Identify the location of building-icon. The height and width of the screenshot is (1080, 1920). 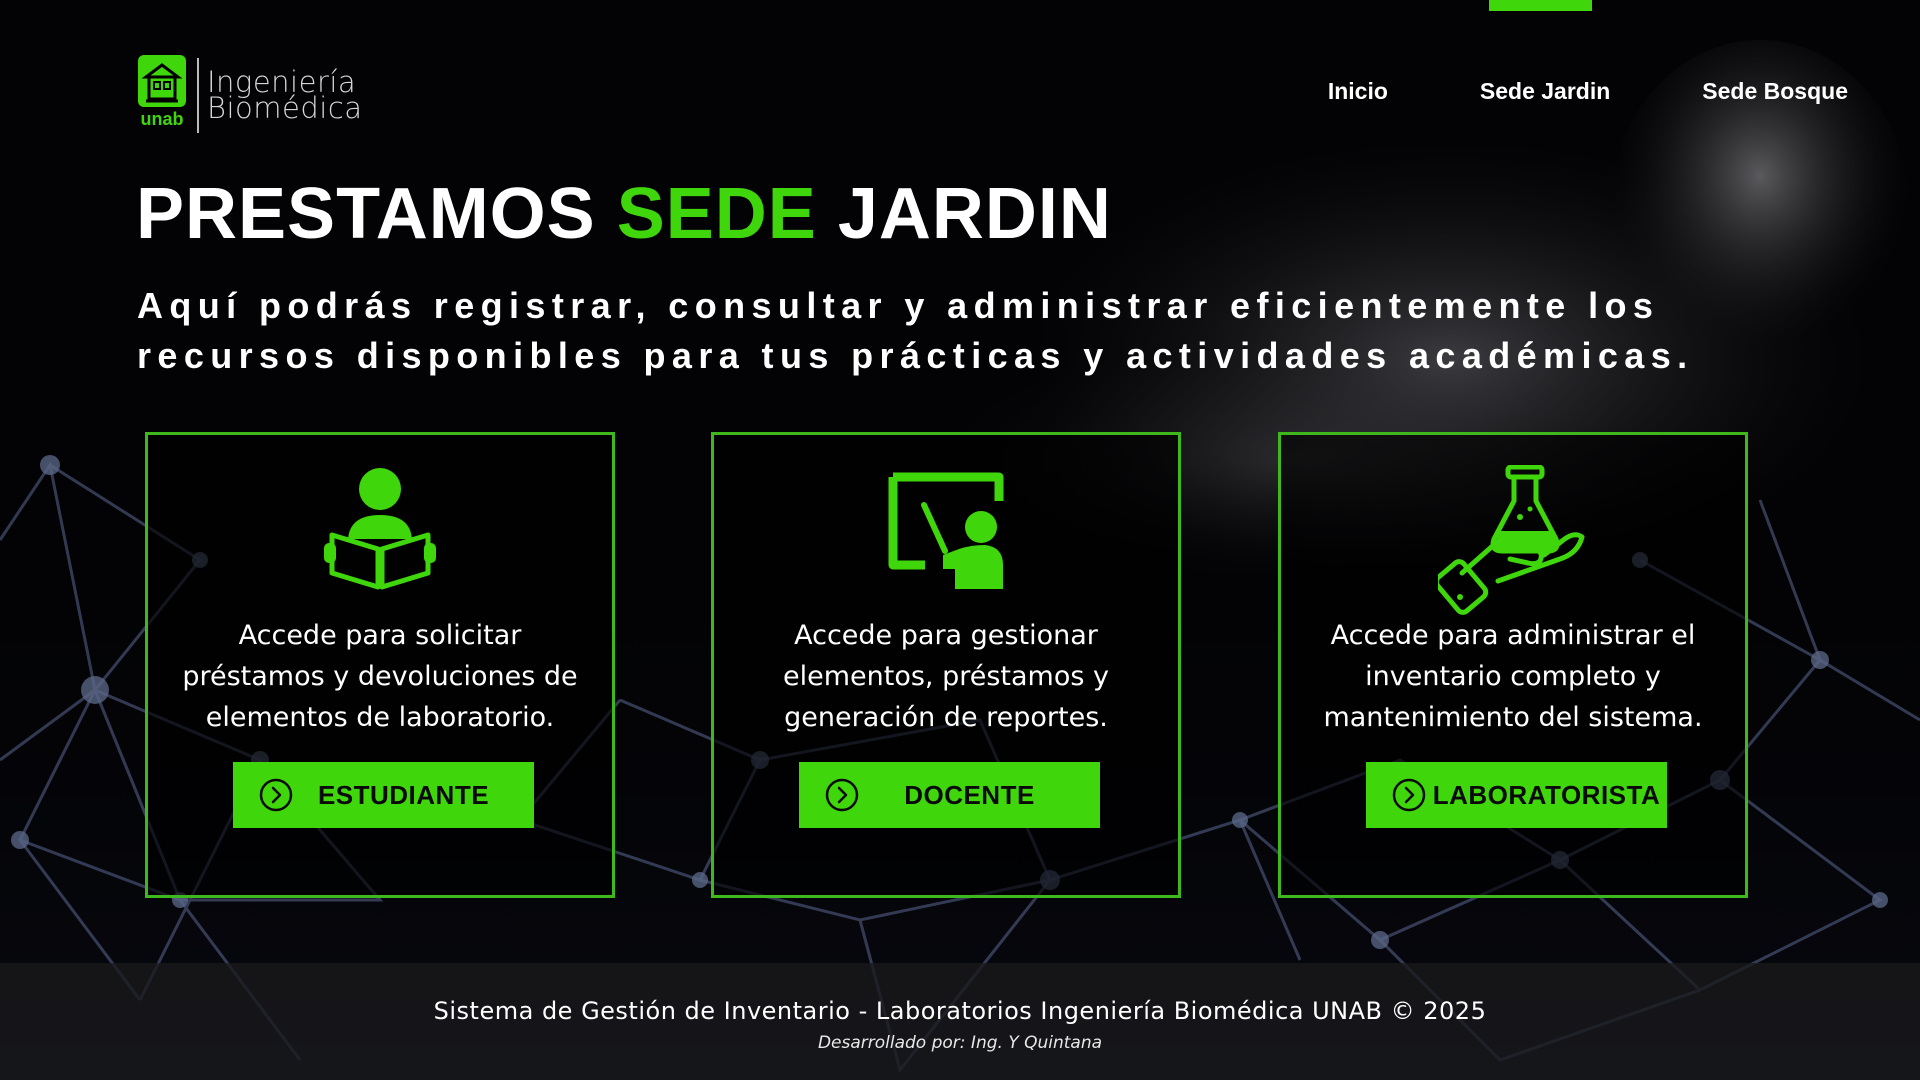
(162, 81).